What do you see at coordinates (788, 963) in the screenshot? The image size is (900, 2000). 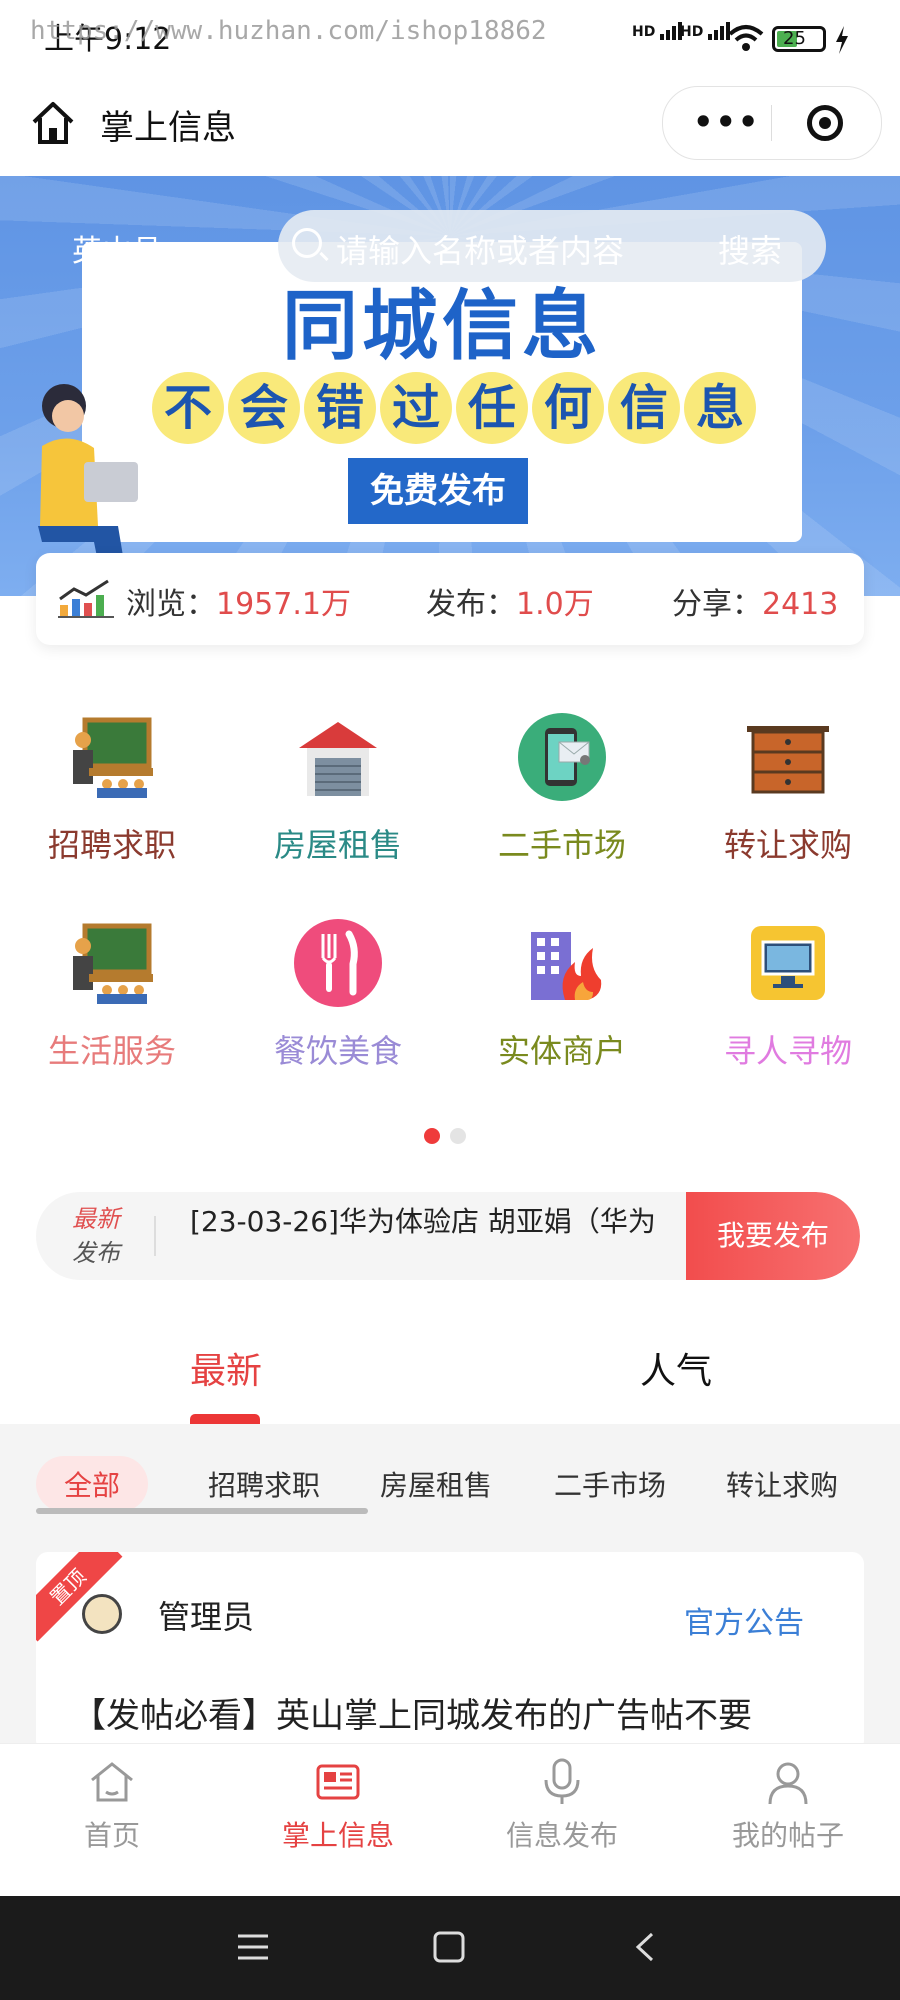 I see `monitor-icon` at bounding box center [788, 963].